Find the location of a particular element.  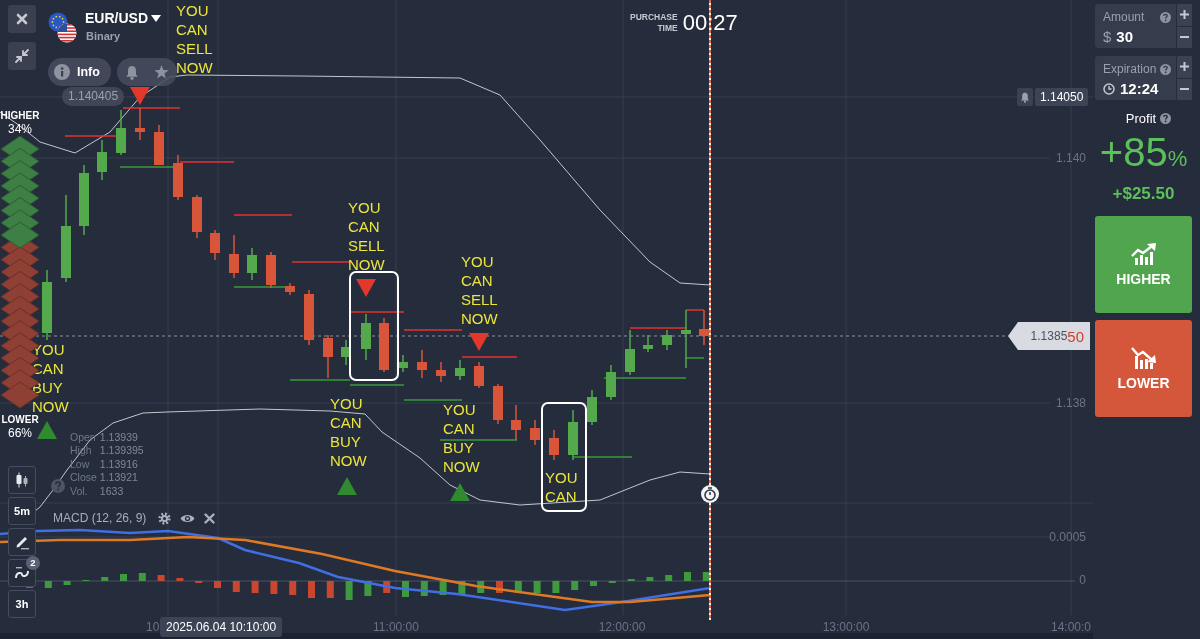

profit-label: Profit is located at coordinates (1141, 118).